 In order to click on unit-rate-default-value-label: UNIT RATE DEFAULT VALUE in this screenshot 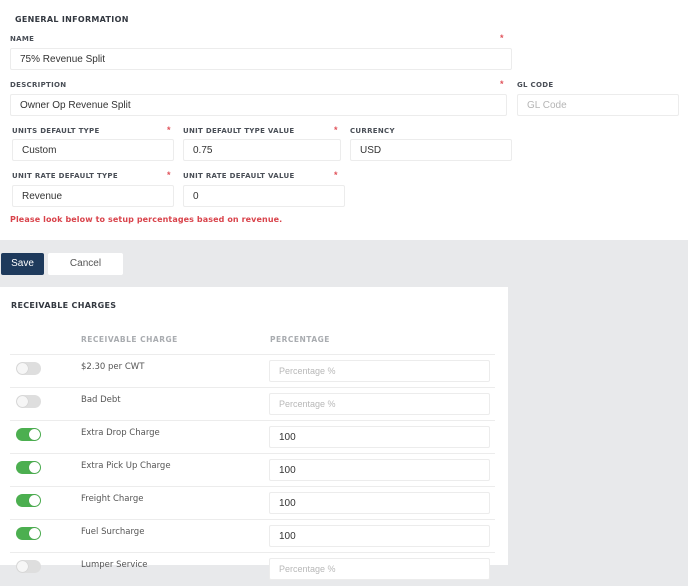, I will do `click(239, 176)`.